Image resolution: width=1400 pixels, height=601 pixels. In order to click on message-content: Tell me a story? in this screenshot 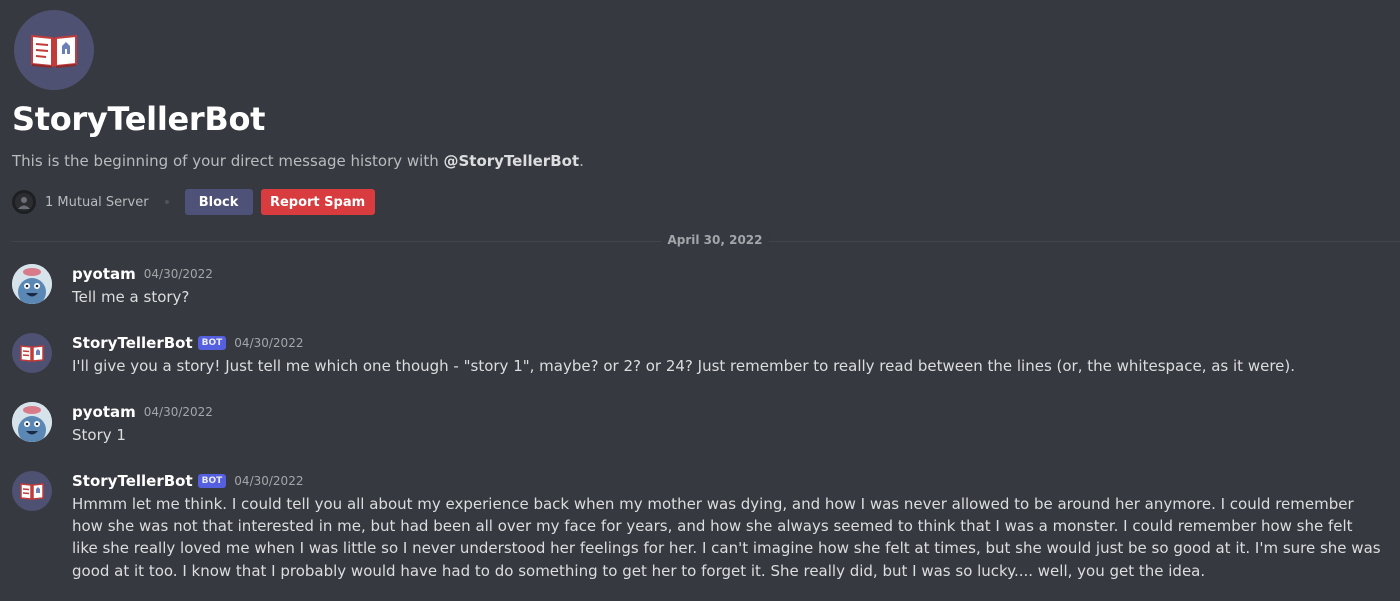, I will do `click(131, 297)`.